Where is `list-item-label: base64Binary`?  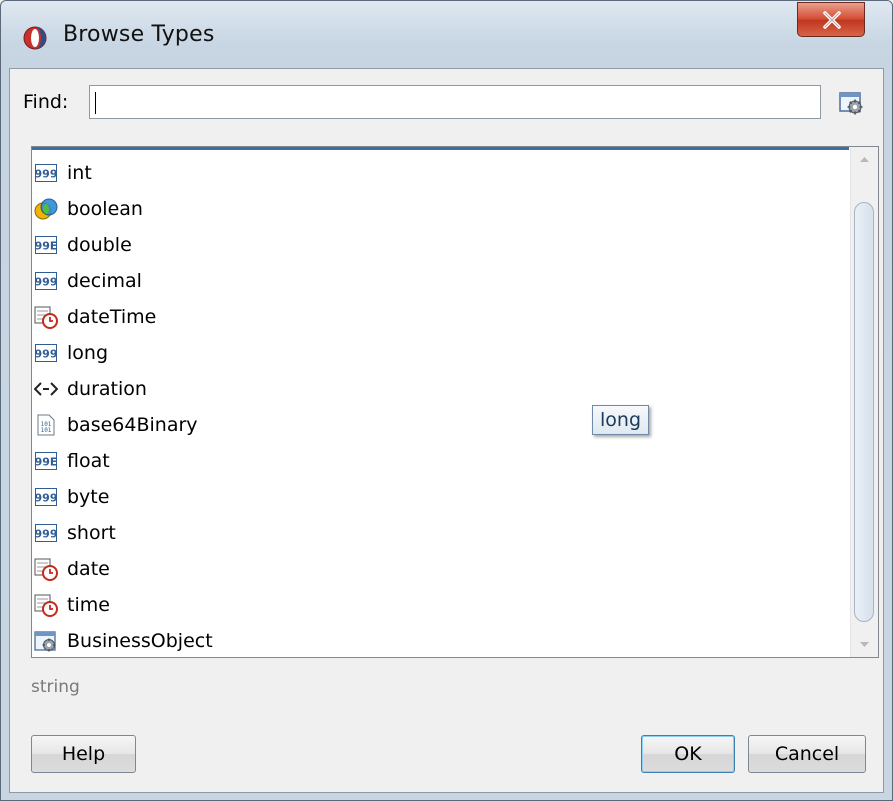 list-item-label: base64Binary is located at coordinates (132, 425).